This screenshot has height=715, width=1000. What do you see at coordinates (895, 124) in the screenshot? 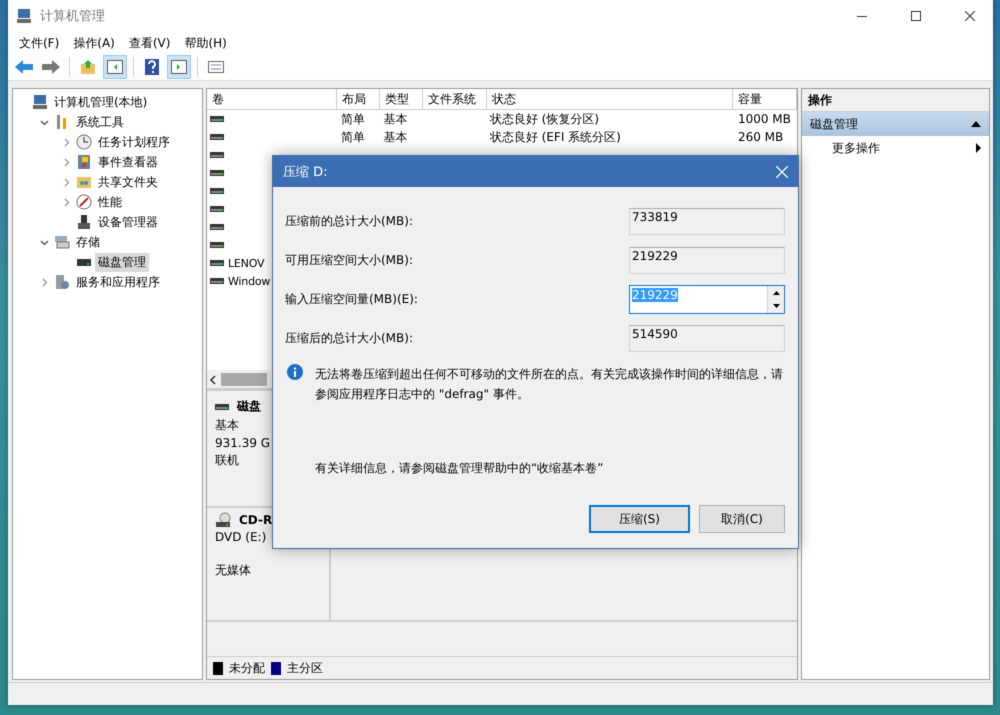
I see `actions-section: 磁盘管理` at bounding box center [895, 124].